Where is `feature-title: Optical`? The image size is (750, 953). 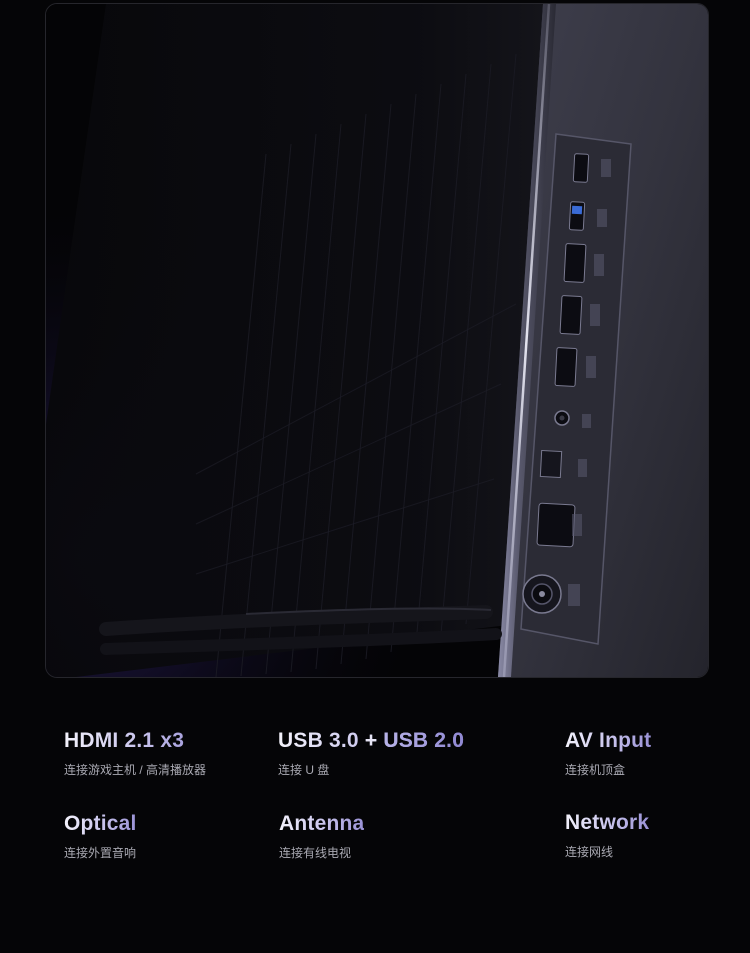
feature-title: Optical is located at coordinates (100, 823).